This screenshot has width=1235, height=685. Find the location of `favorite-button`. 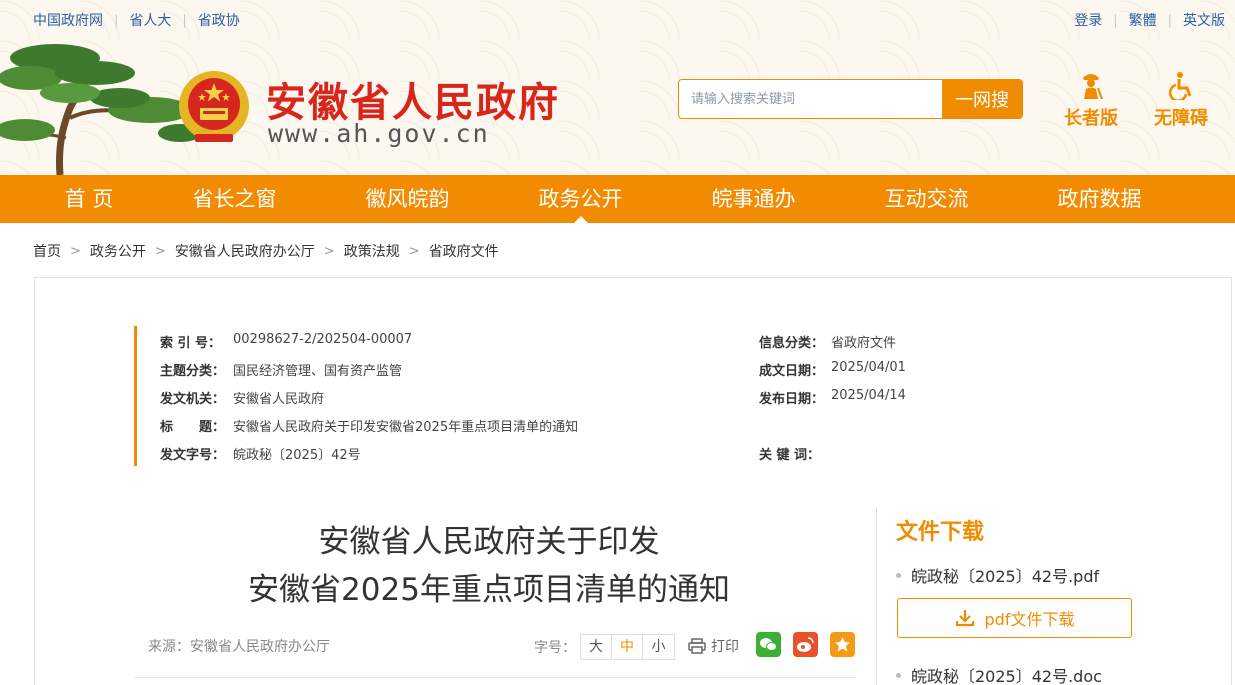

favorite-button is located at coordinates (842, 644).